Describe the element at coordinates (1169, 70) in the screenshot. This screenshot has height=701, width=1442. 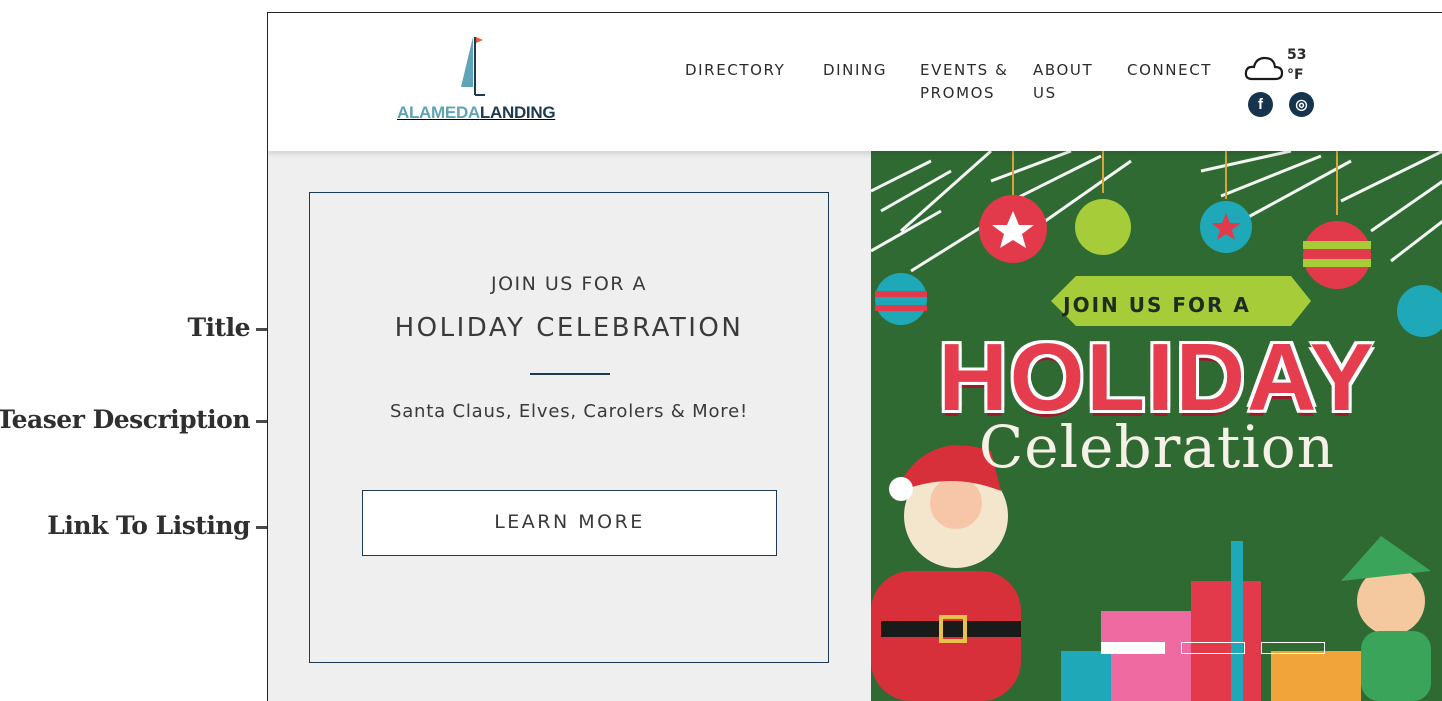
I see `nav-connect: CONNECT` at that location.